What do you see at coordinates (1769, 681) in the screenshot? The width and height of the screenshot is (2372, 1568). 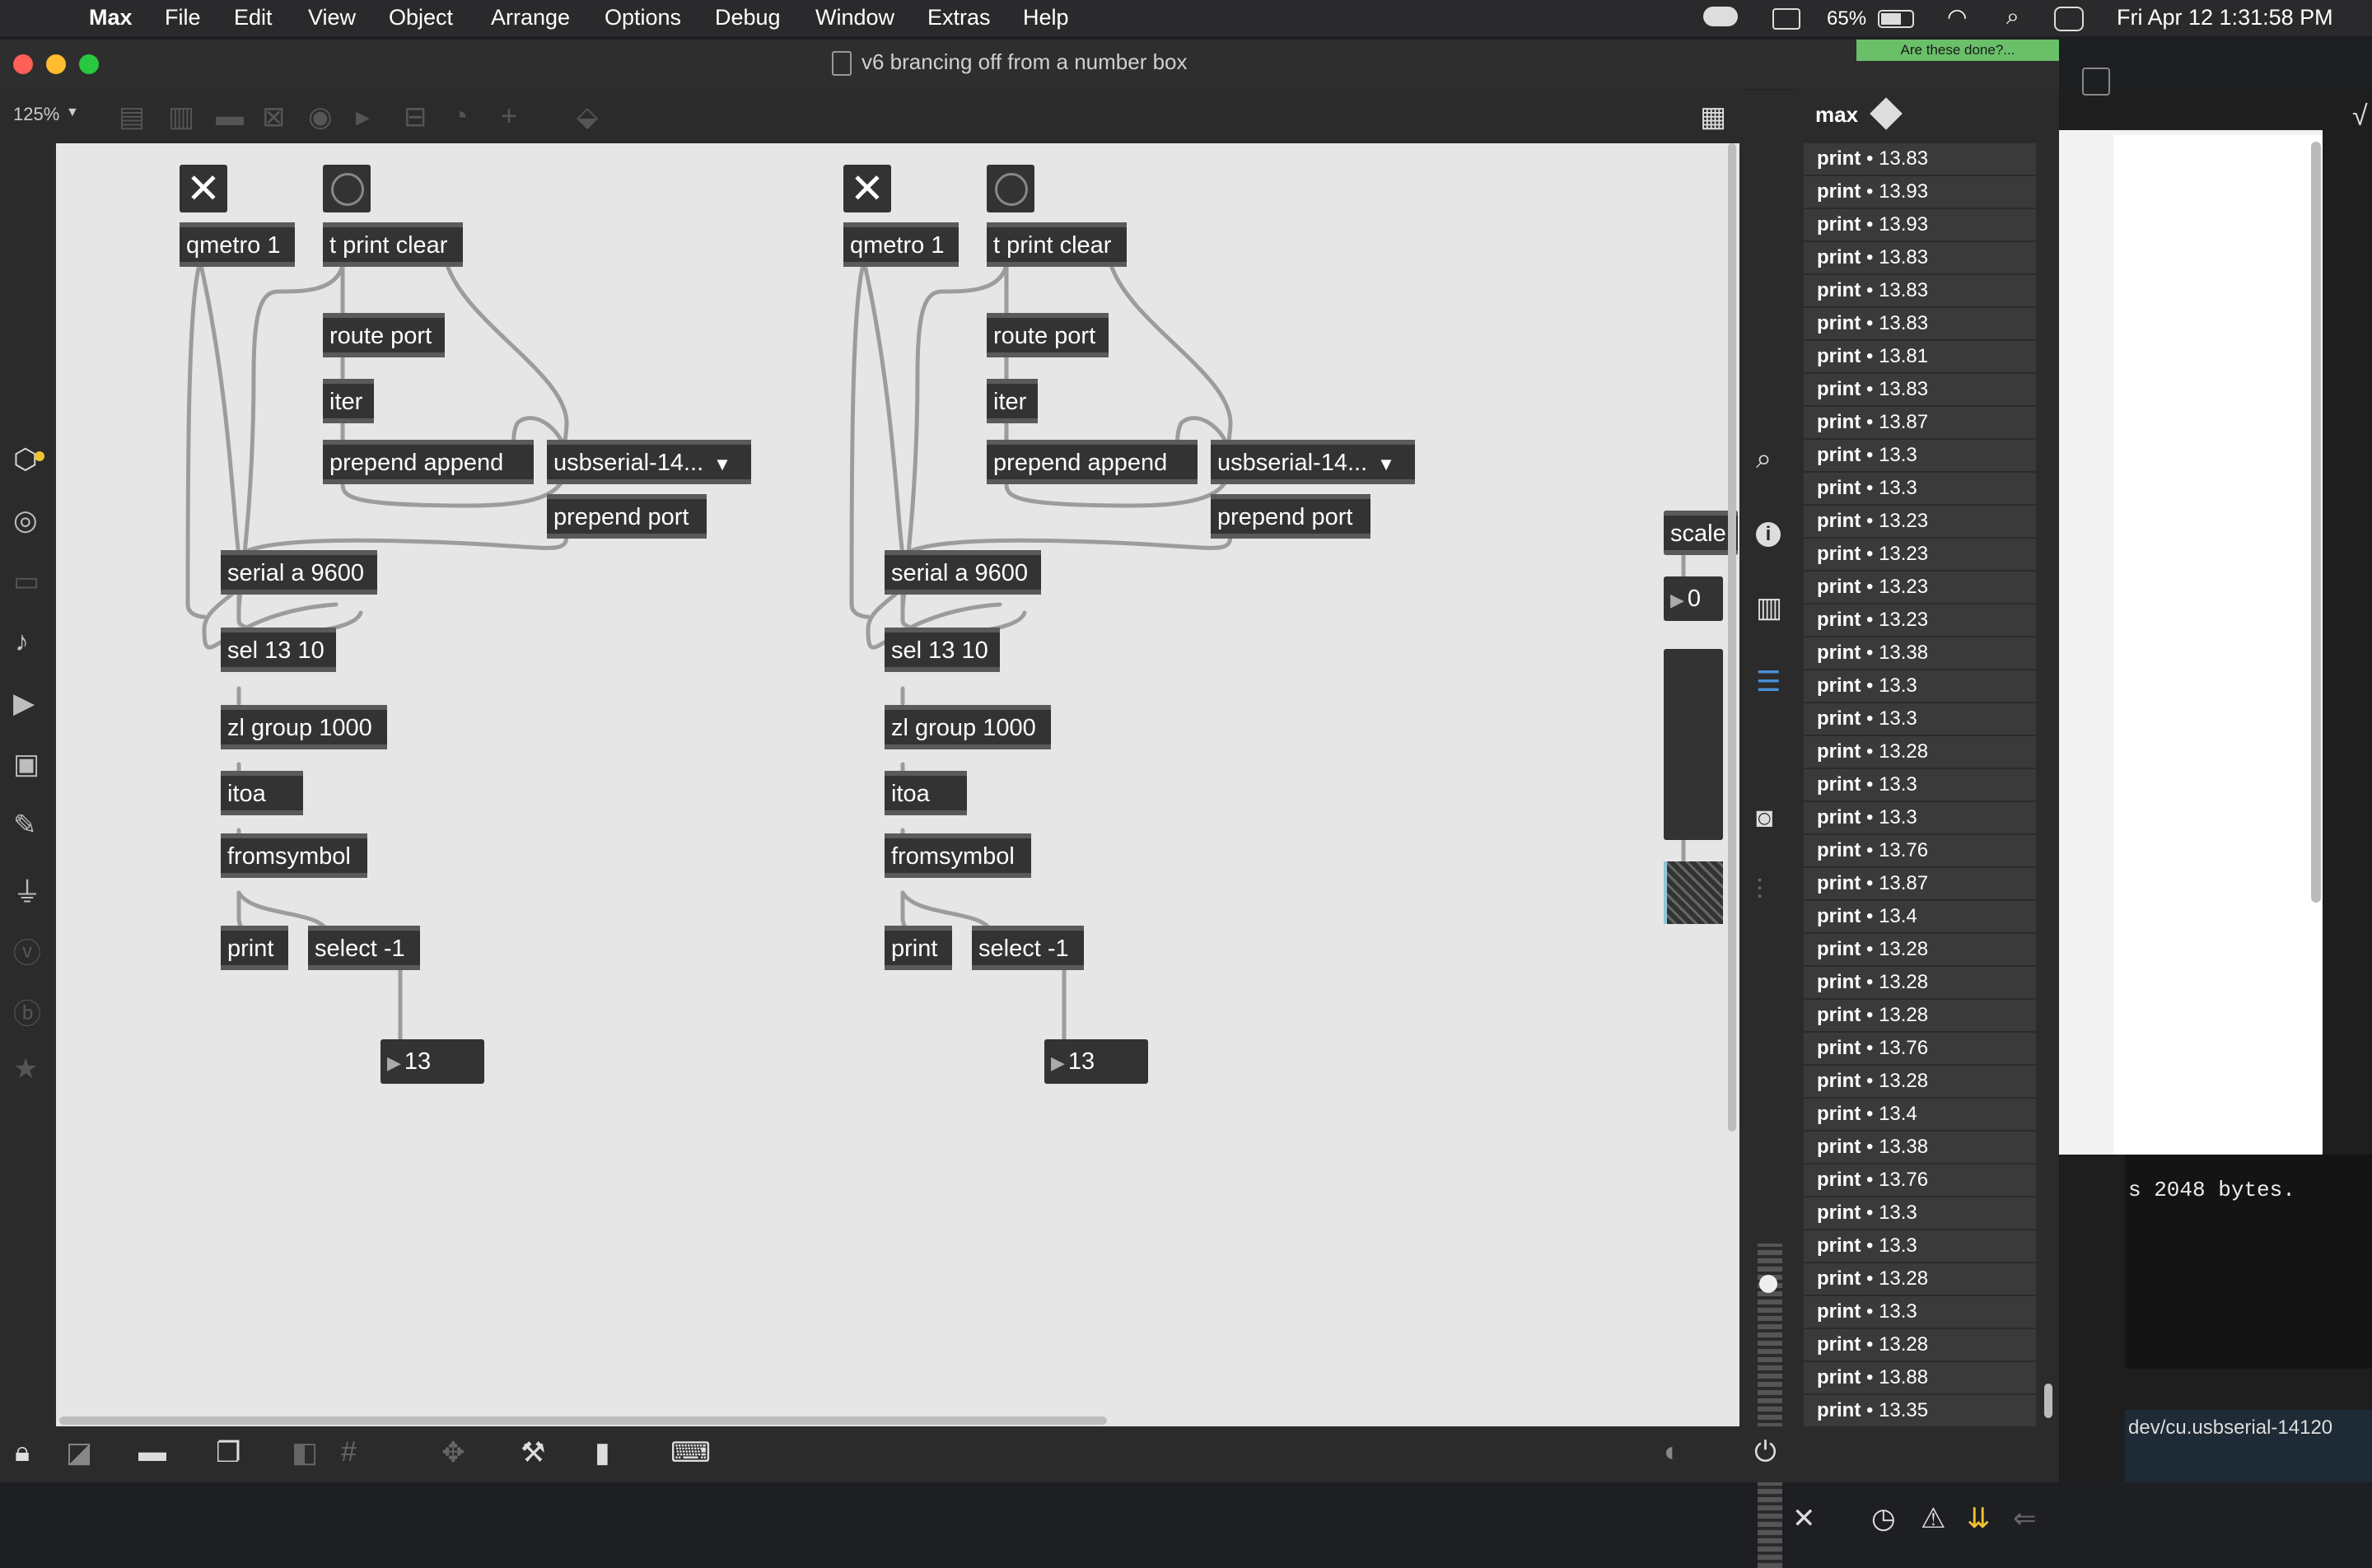 I see `console-list-icon: ☰` at bounding box center [1769, 681].